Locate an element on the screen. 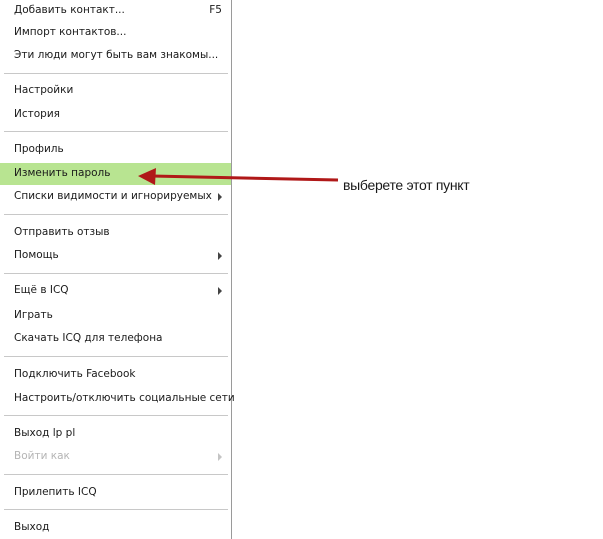 The image size is (603, 539). arrow-head is located at coordinates (147, 176).